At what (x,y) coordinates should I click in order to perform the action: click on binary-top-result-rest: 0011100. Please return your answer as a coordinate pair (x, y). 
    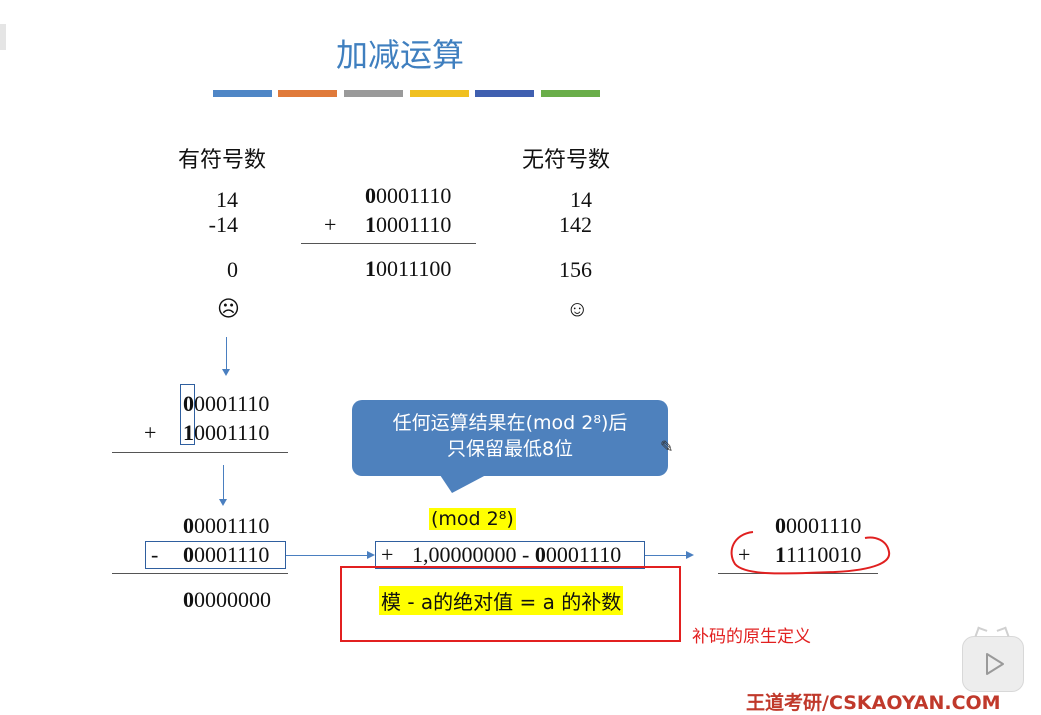
    Looking at the image, I should click on (414, 268).